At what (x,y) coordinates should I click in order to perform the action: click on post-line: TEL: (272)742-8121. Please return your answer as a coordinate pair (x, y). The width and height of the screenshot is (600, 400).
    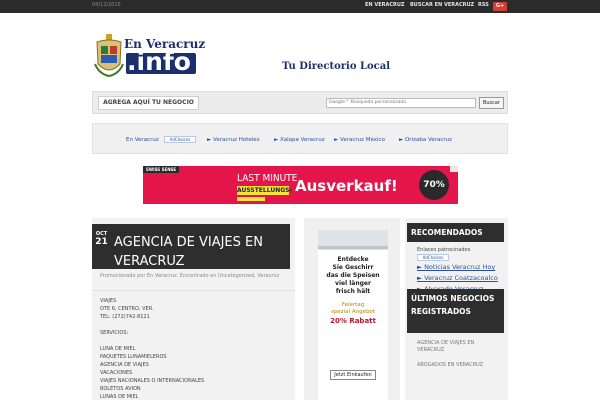
    Looking at the image, I should click on (125, 317).